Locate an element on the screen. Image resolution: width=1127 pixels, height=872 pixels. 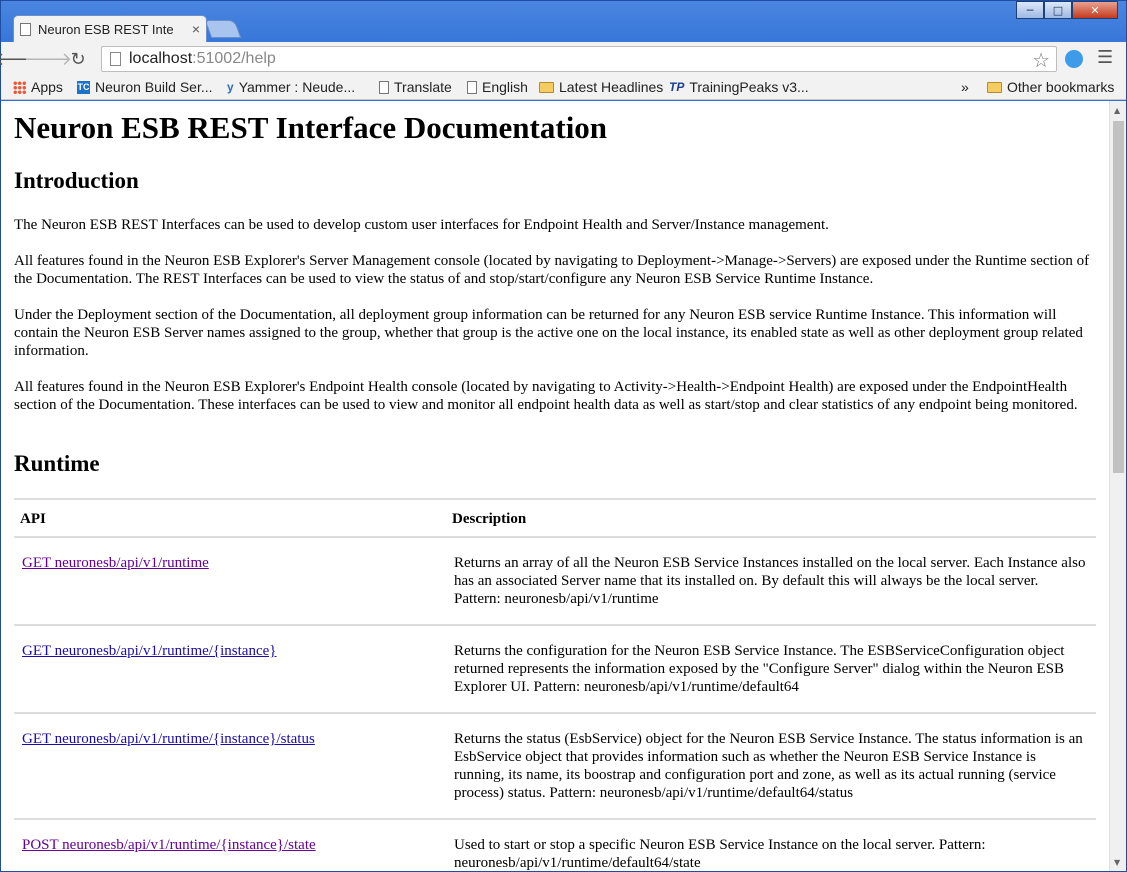
bookmark-label: Apps is located at coordinates (47, 87).